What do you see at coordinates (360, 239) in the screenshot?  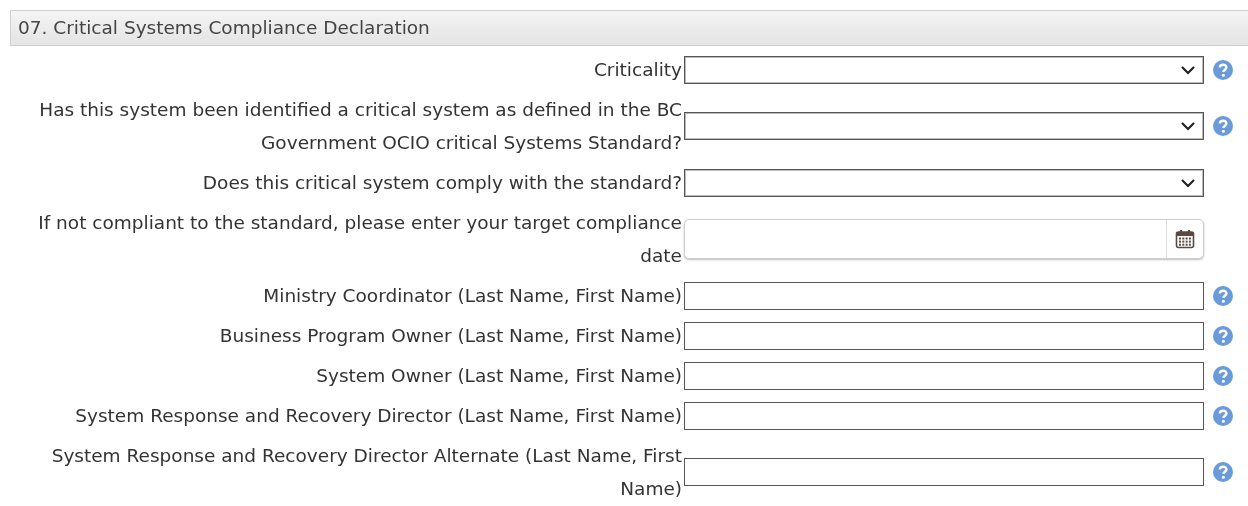 I see `field-label: If not compliant to the standard, please enter your target compliance date` at bounding box center [360, 239].